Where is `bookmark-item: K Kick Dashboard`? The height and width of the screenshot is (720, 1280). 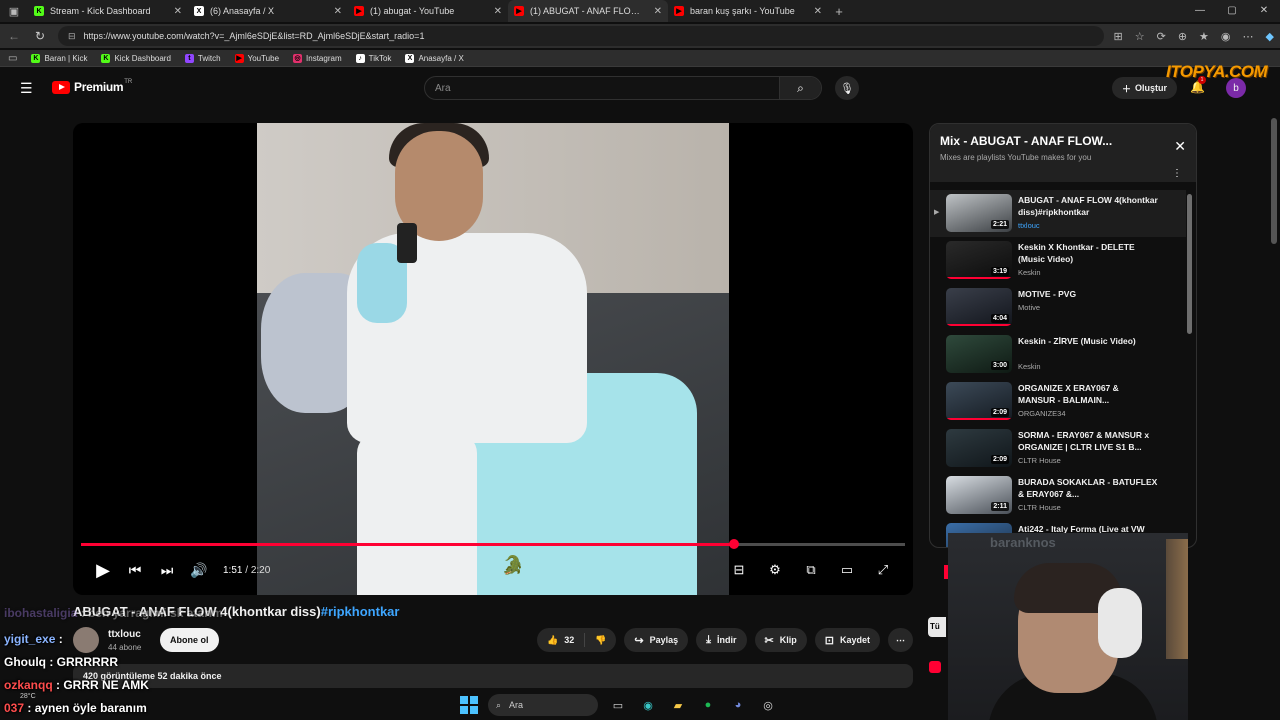 bookmark-item: K Kick Dashboard is located at coordinates (136, 58).